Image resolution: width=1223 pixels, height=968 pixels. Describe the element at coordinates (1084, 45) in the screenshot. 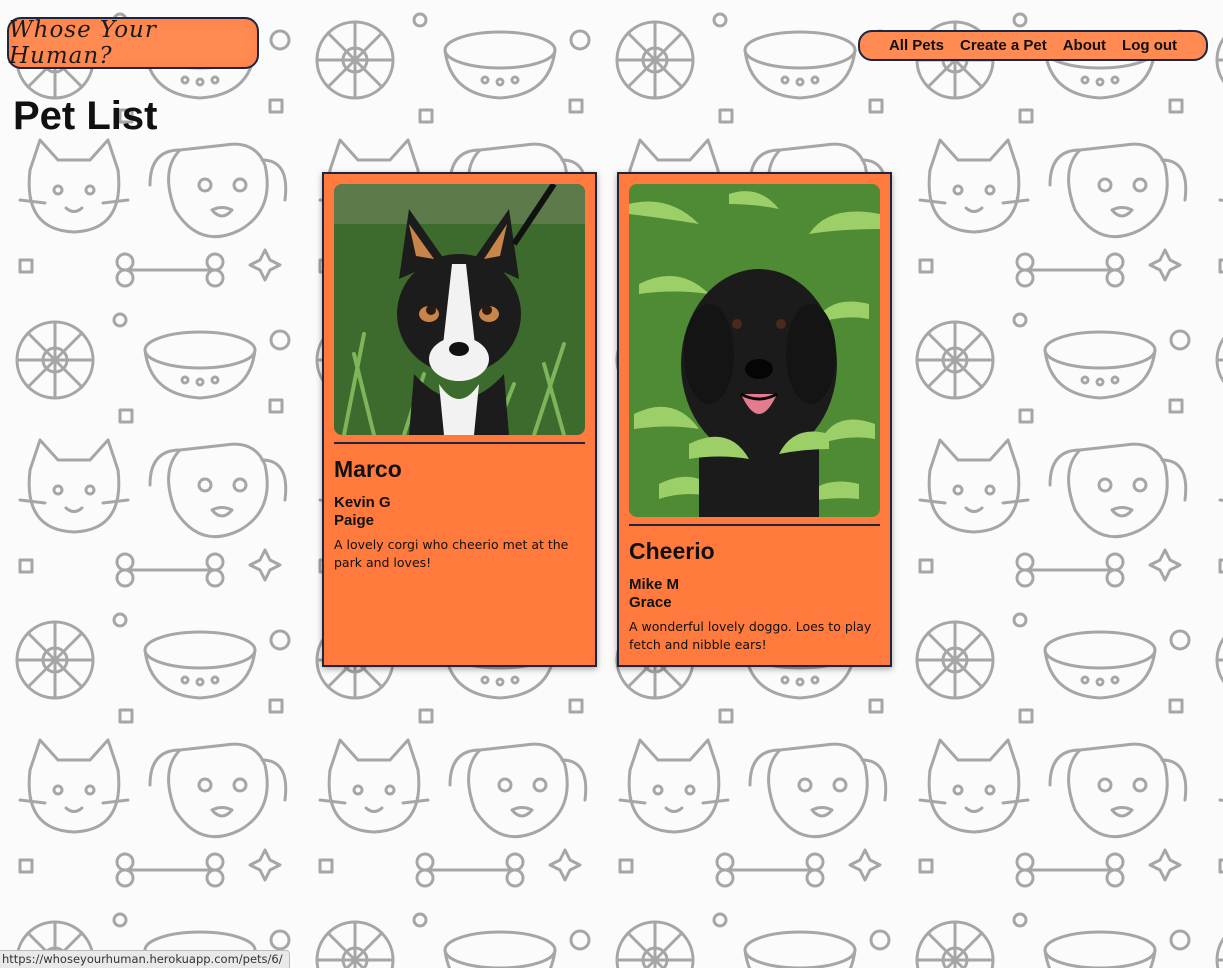

I see `nav-about: About` at that location.